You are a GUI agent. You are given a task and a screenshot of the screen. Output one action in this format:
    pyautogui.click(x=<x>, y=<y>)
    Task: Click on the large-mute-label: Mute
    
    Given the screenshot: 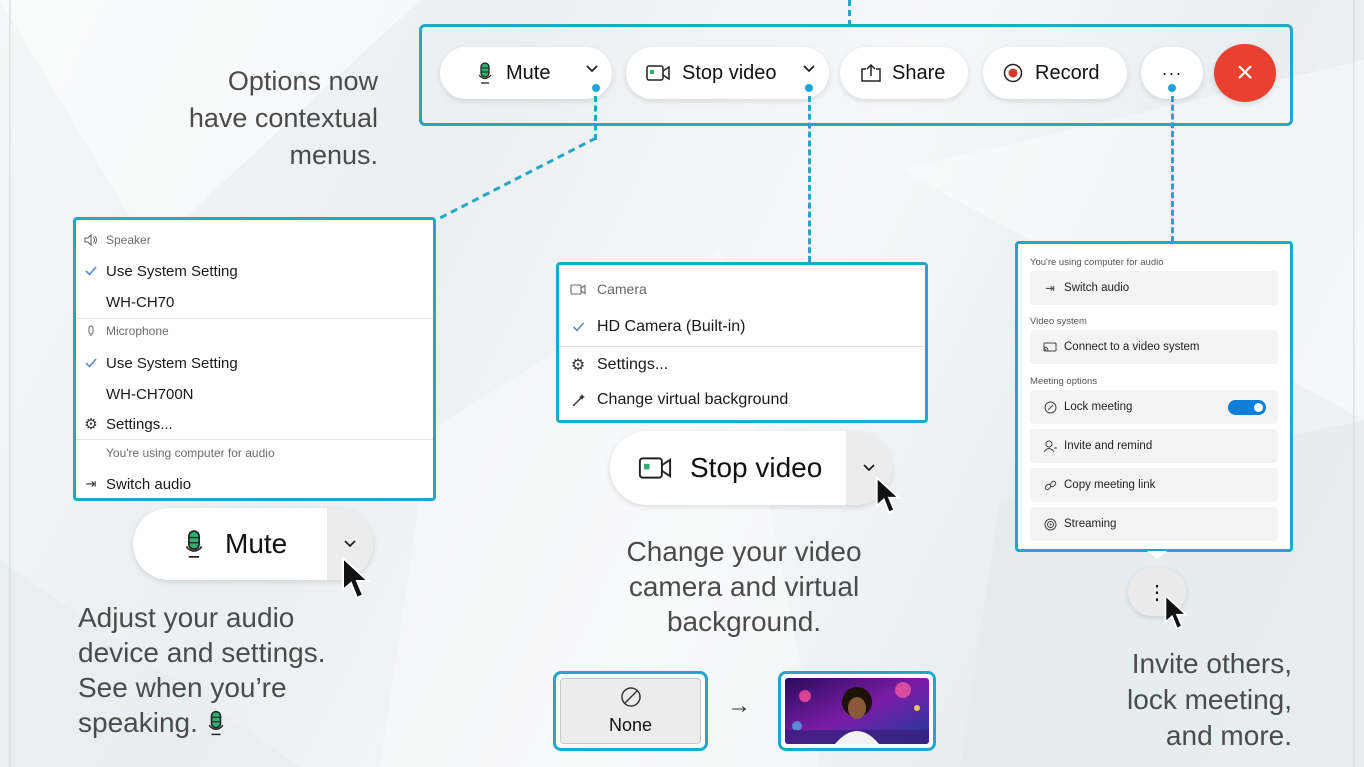 What is the action you would take?
    pyautogui.click(x=256, y=543)
    